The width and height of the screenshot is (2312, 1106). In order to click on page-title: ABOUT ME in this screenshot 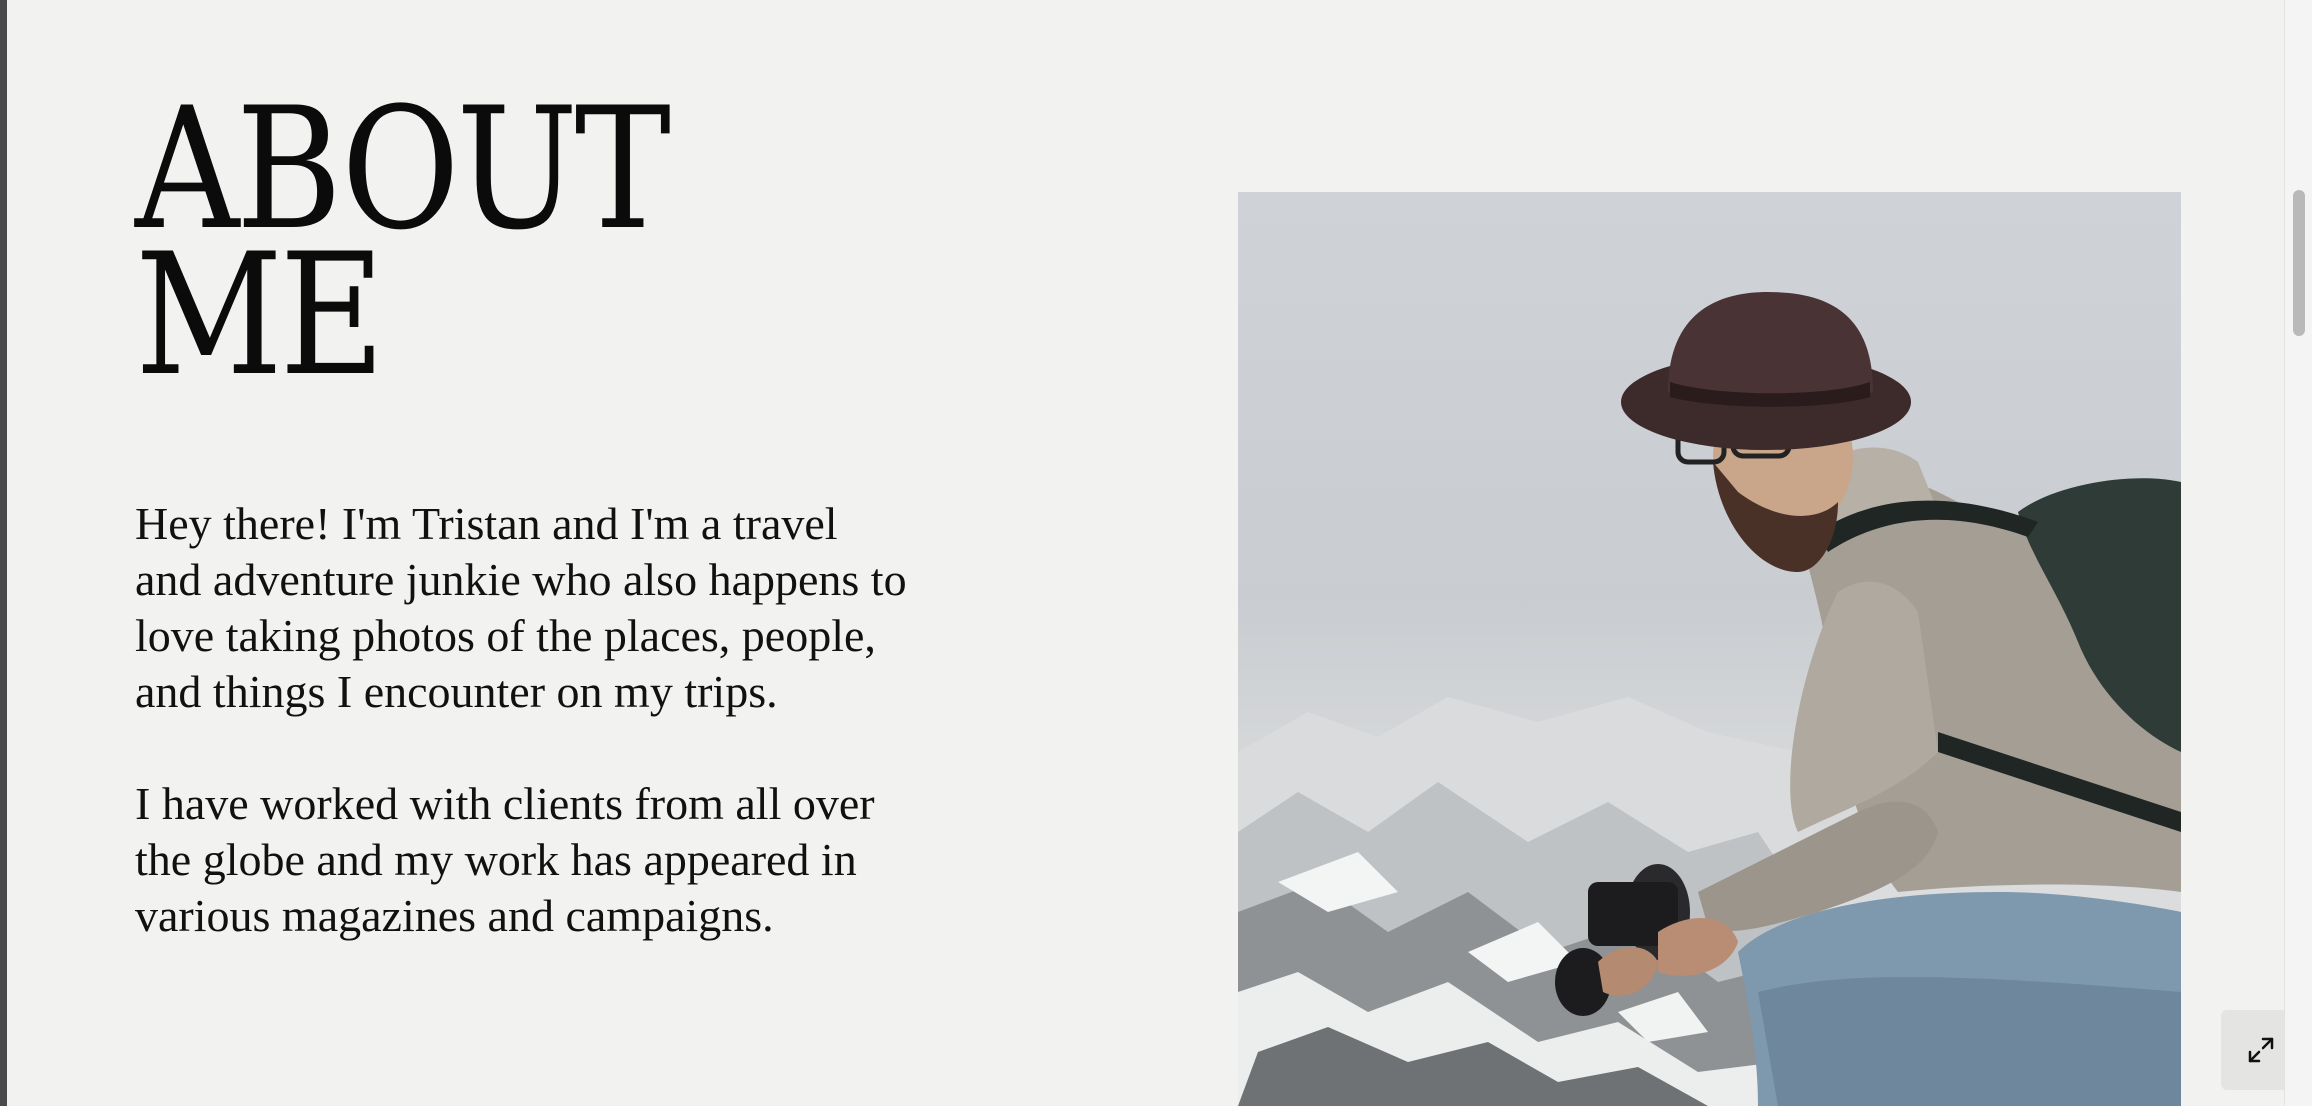, I will do `click(403, 242)`.